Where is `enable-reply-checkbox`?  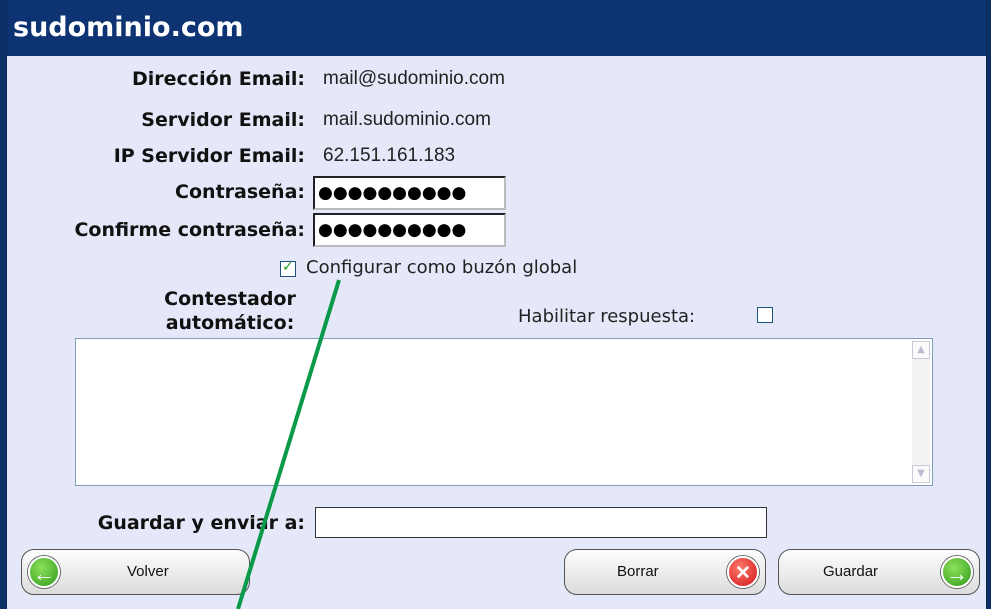
enable-reply-checkbox is located at coordinates (765, 315).